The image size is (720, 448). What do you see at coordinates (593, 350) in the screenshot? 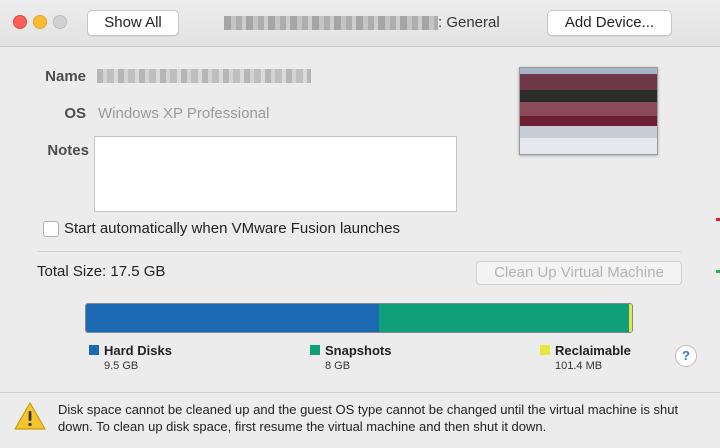
I see `reclaimable-label: Reclaimable` at bounding box center [593, 350].